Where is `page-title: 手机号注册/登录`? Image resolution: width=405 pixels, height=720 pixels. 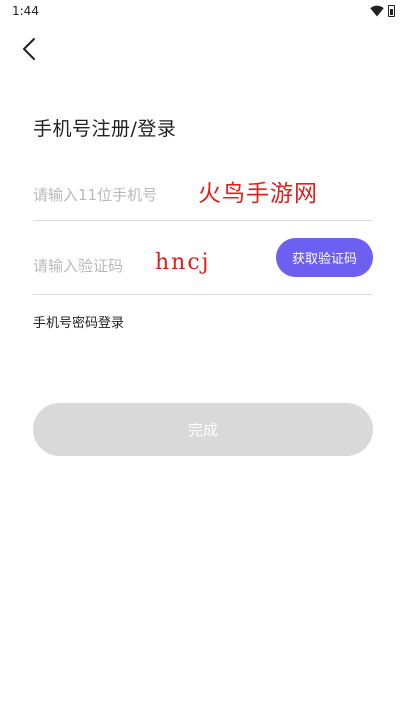 page-title: 手机号注册/登录 is located at coordinates (105, 129).